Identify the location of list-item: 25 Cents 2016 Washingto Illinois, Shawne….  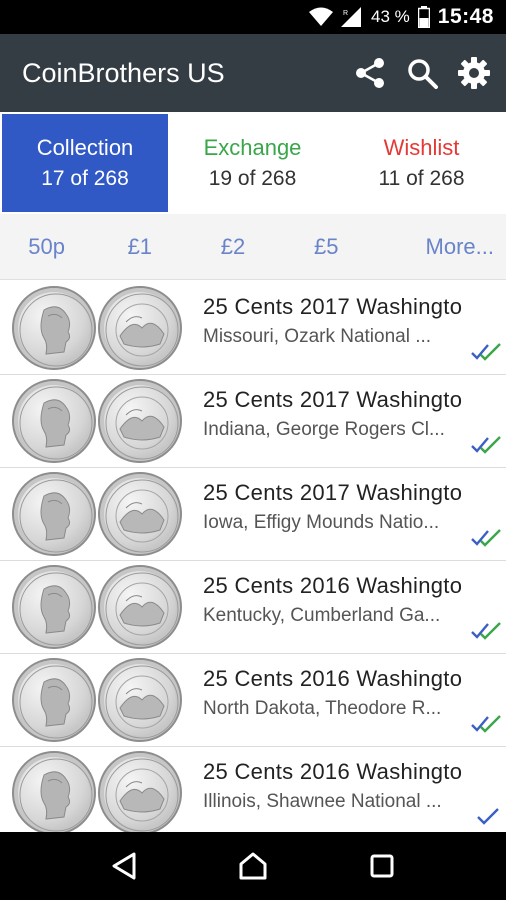
(253, 789).